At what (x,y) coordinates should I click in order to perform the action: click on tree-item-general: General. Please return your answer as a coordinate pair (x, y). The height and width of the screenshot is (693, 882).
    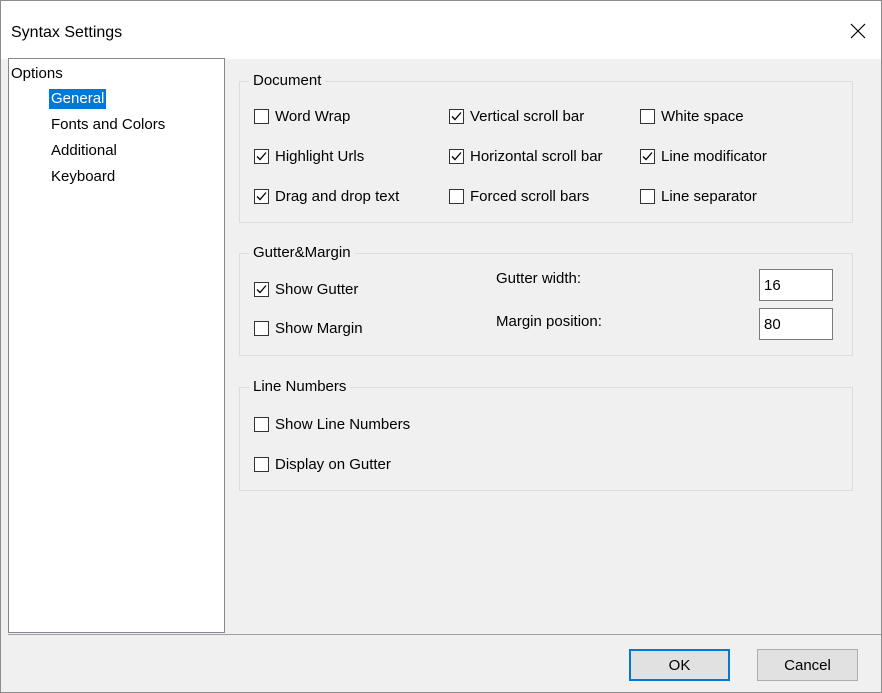
    Looking at the image, I should click on (78, 99).